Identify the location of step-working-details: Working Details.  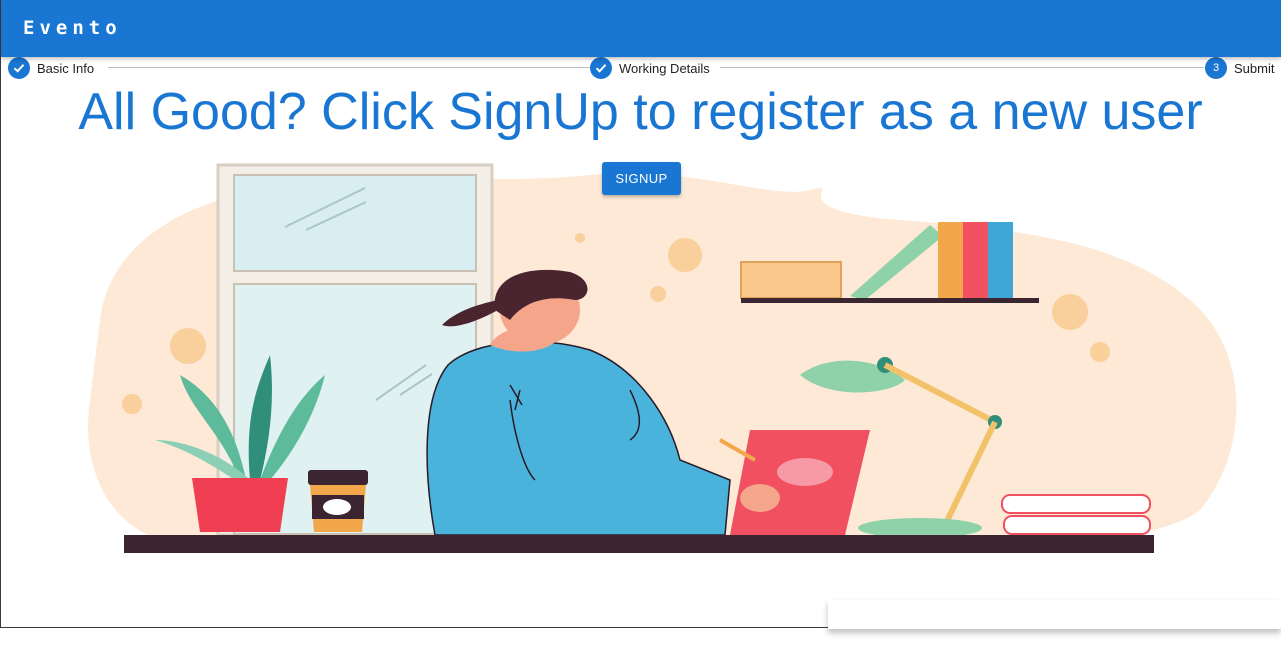
(653, 68).